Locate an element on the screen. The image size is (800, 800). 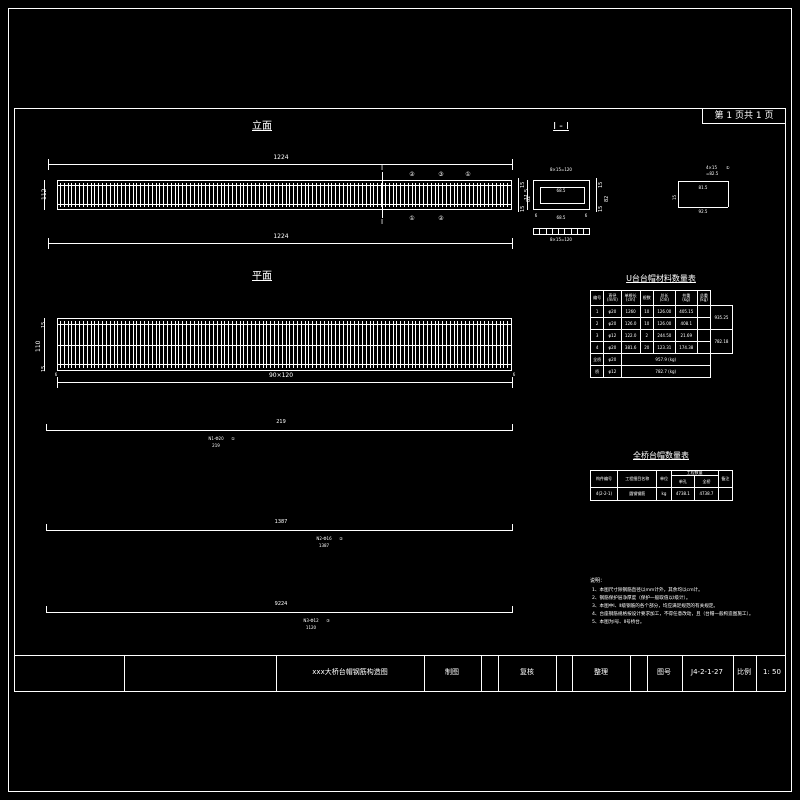
material-table-cell: 10 is located at coordinates (646, 311).